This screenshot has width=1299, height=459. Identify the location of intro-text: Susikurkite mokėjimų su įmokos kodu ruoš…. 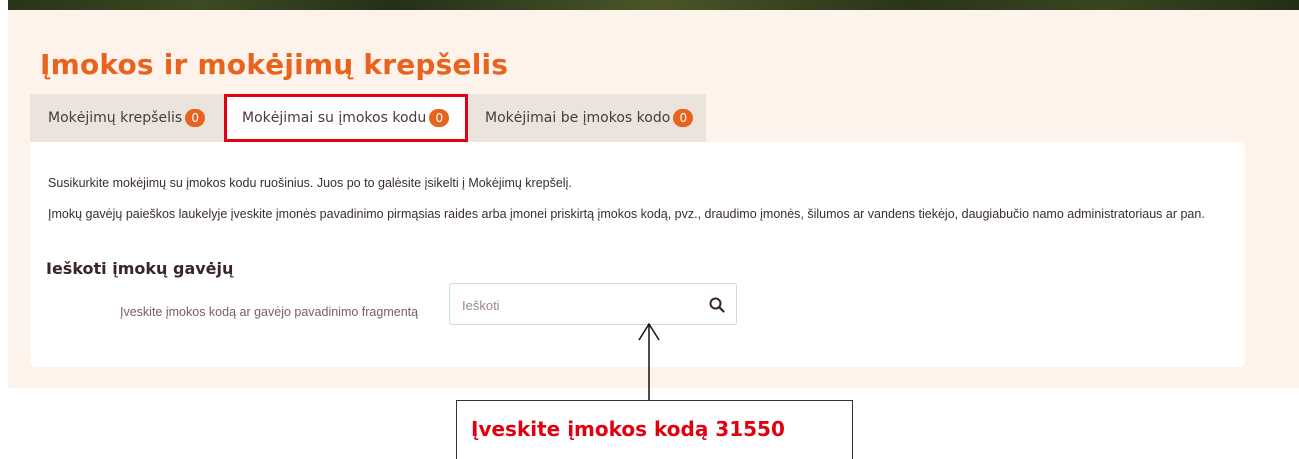
(310, 183).